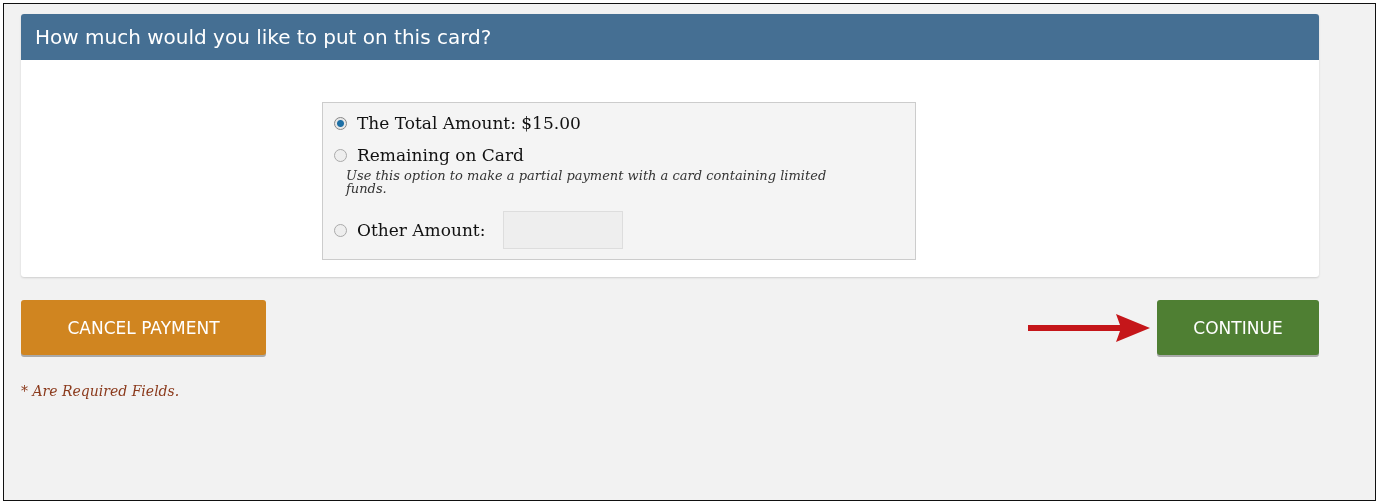 The width and height of the screenshot is (1379, 504). I want to click on cancel-button: CANCEL PAYMENT, so click(143, 327).